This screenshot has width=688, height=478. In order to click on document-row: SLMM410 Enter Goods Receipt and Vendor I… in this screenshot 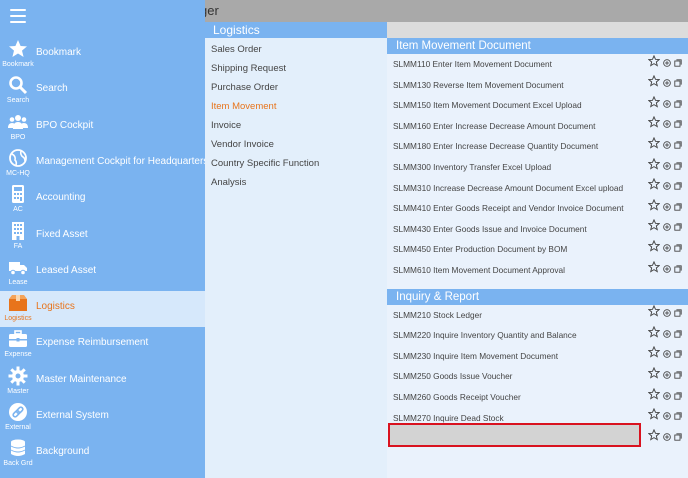, I will do `click(537, 208)`.